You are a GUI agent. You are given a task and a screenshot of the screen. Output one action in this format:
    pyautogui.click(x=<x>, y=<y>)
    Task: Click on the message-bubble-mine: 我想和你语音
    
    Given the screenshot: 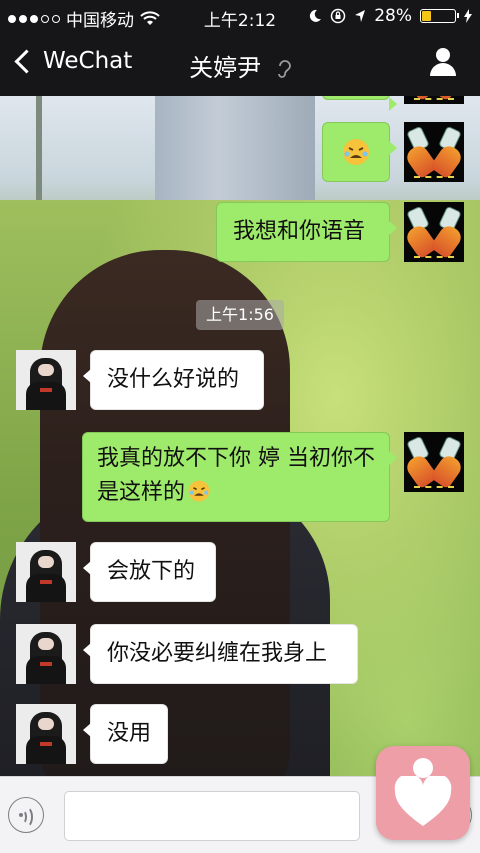 What is the action you would take?
    pyautogui.click(x=306, y=232)
    